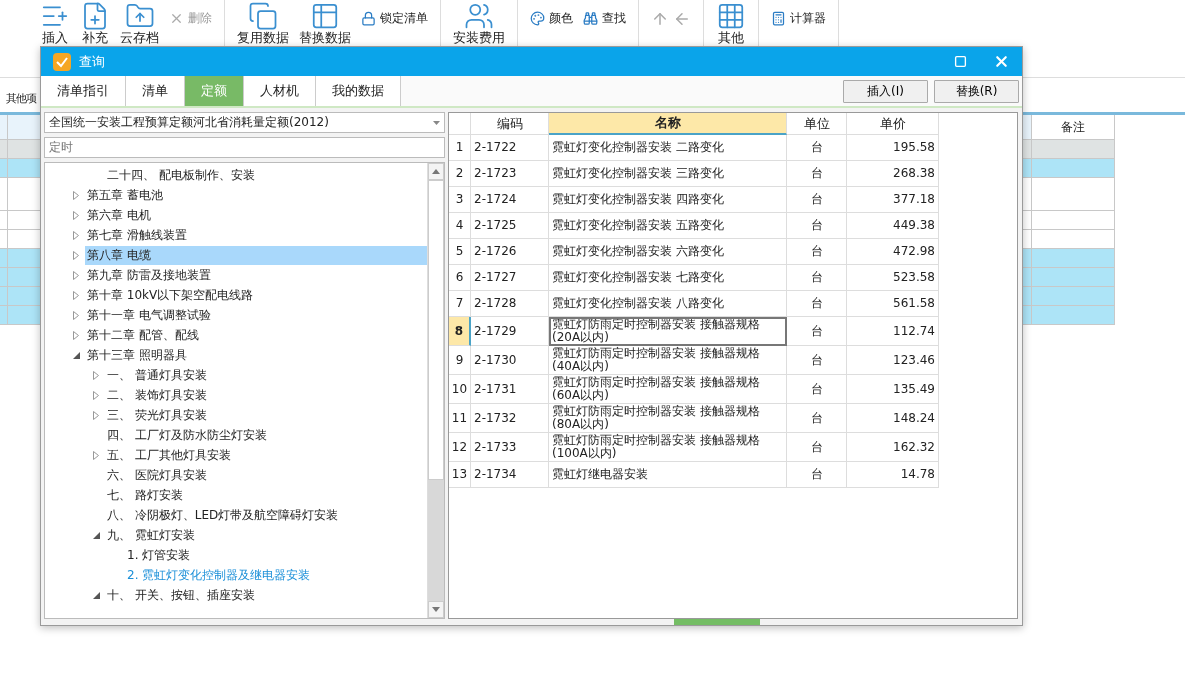 This screenshot has height=674, width=1185. Describe the element at coordinates (263, 38) in the screenshot. I see `toolbar-label: 复用数据` at that location.